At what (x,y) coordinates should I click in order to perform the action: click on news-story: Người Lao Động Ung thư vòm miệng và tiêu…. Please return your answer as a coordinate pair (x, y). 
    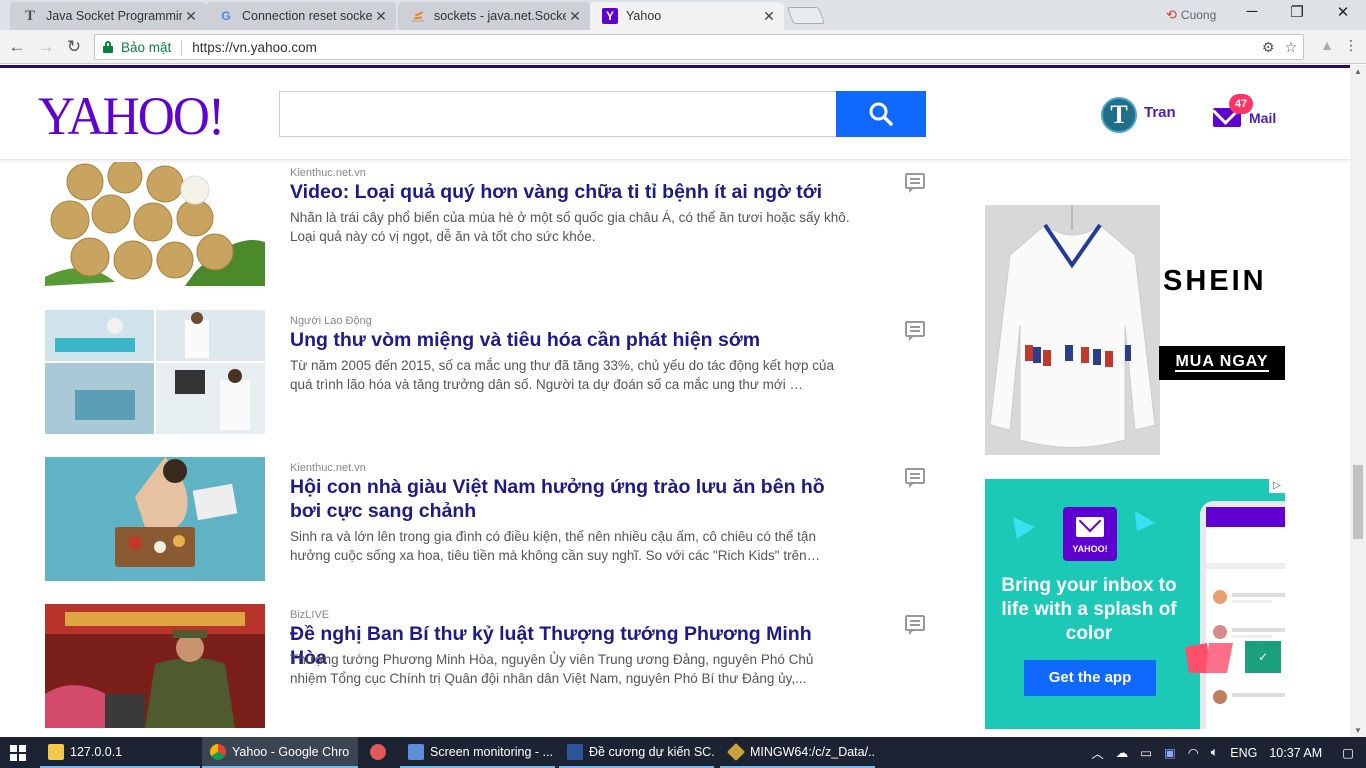
    Looking at the image, I should click on (490, 372).